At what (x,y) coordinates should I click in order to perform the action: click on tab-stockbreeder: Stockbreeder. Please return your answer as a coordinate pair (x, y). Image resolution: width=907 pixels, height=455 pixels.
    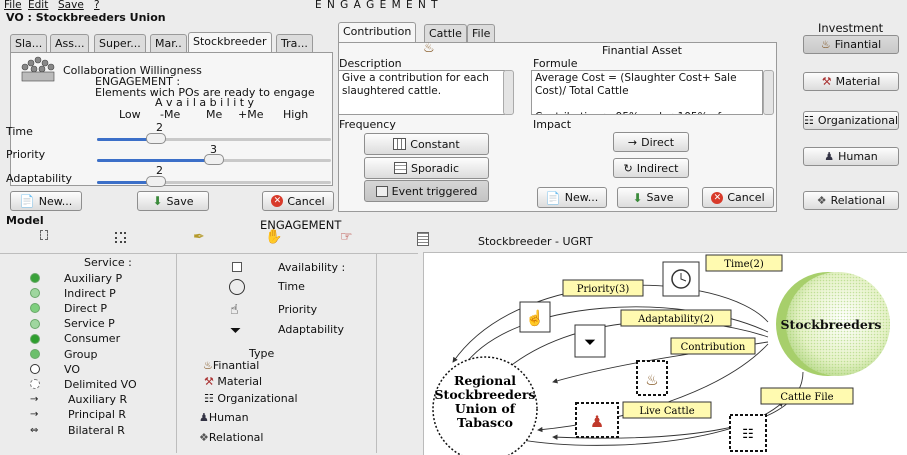
    Looking at the image, I should click on (230, 42).